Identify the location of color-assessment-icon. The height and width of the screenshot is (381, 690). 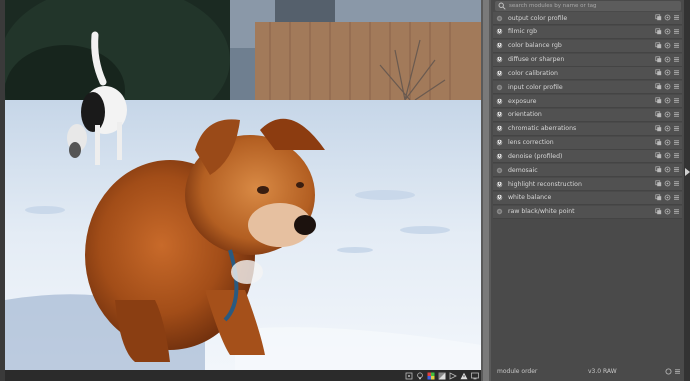
(431, 376).